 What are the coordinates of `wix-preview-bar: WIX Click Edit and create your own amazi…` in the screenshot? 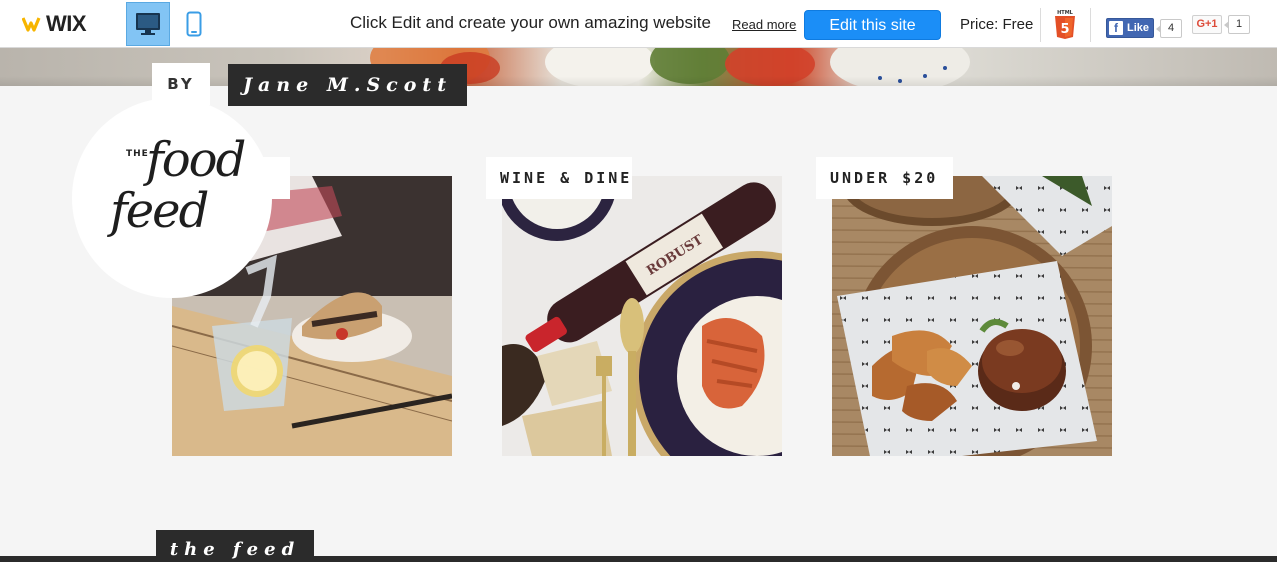 It's located at (638, 24).